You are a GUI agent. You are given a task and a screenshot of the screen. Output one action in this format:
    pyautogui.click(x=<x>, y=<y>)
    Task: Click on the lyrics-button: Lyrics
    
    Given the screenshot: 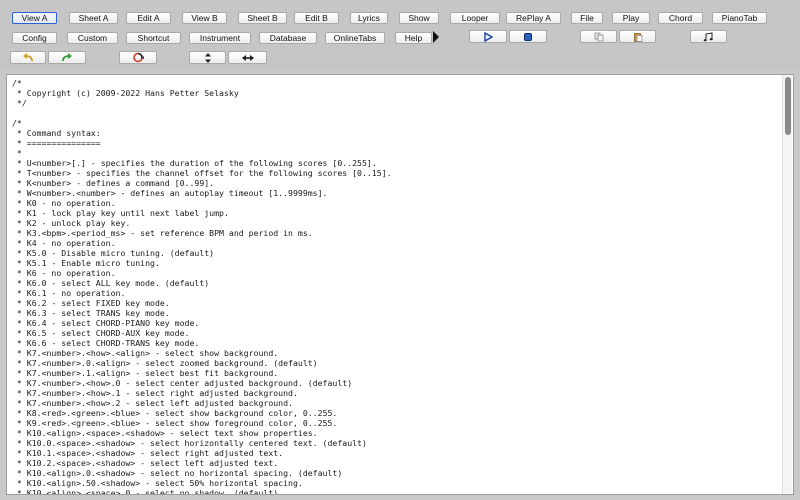 What is the action you would take?
    pyautogui.click(x=369, y=18)
    